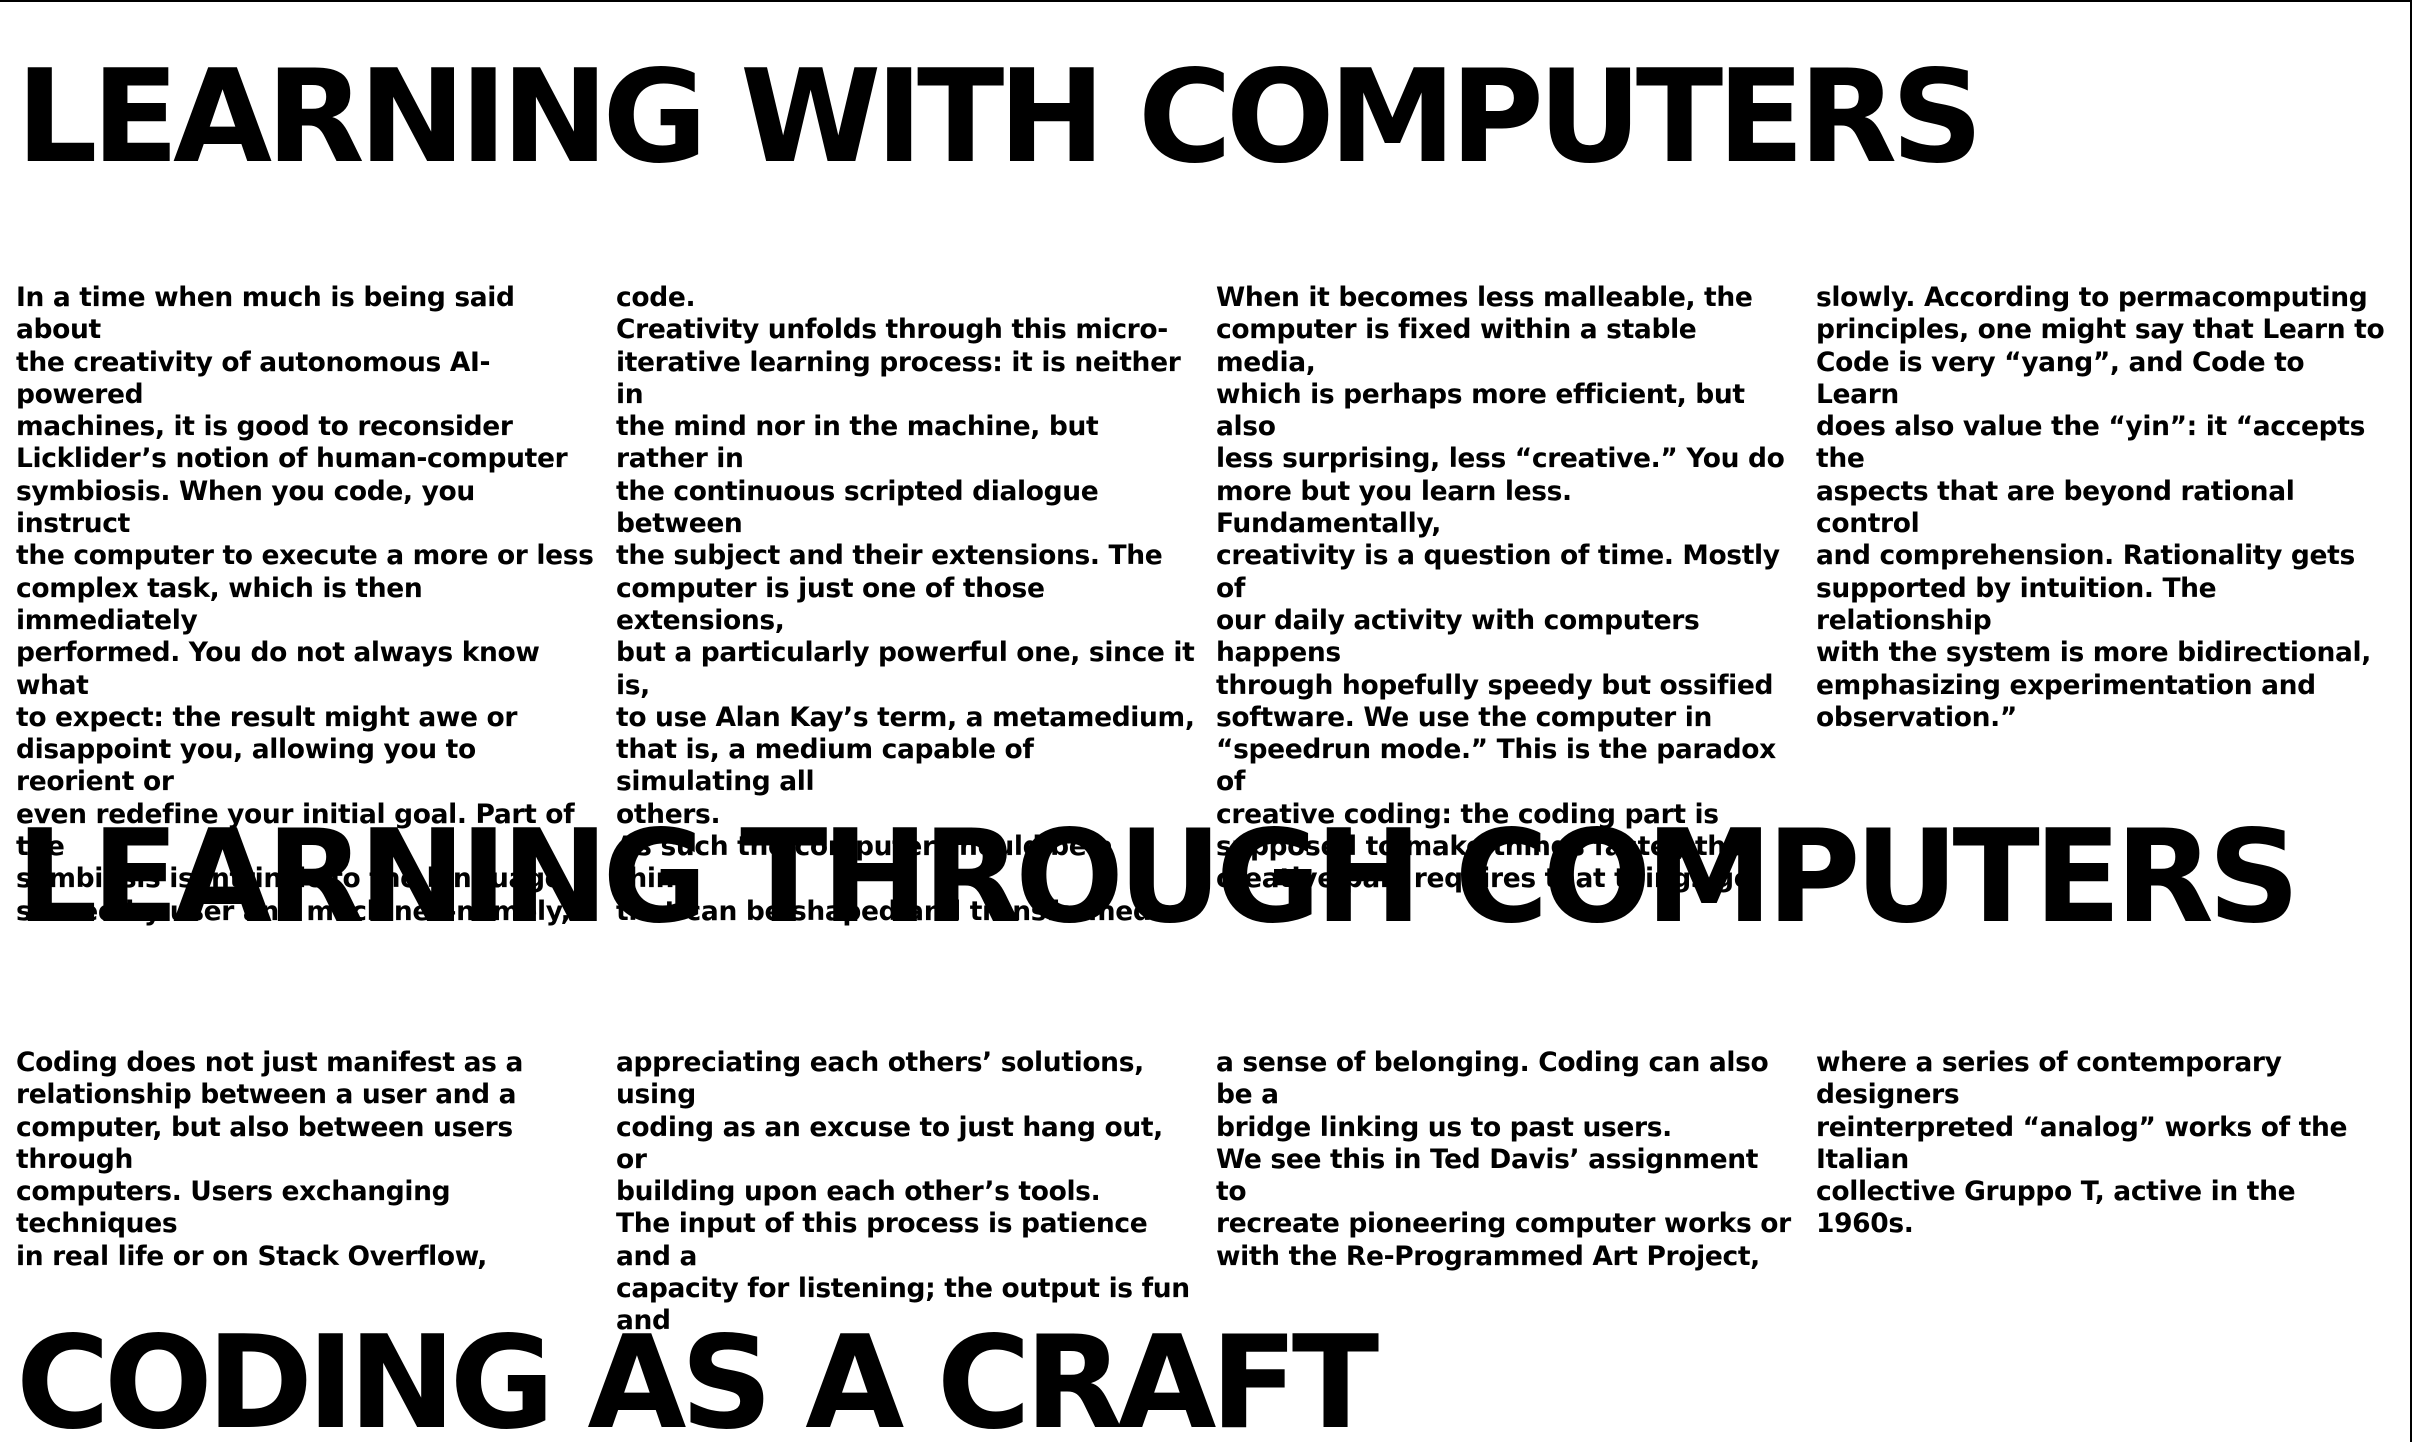 This screenshot has width=2414, height=1444. Describe the element at coordinates (1158, 877) in the screenshot. I see `section-heading-learning-through-computers: LEARNING THROUGH COMPUTERS` at that location.